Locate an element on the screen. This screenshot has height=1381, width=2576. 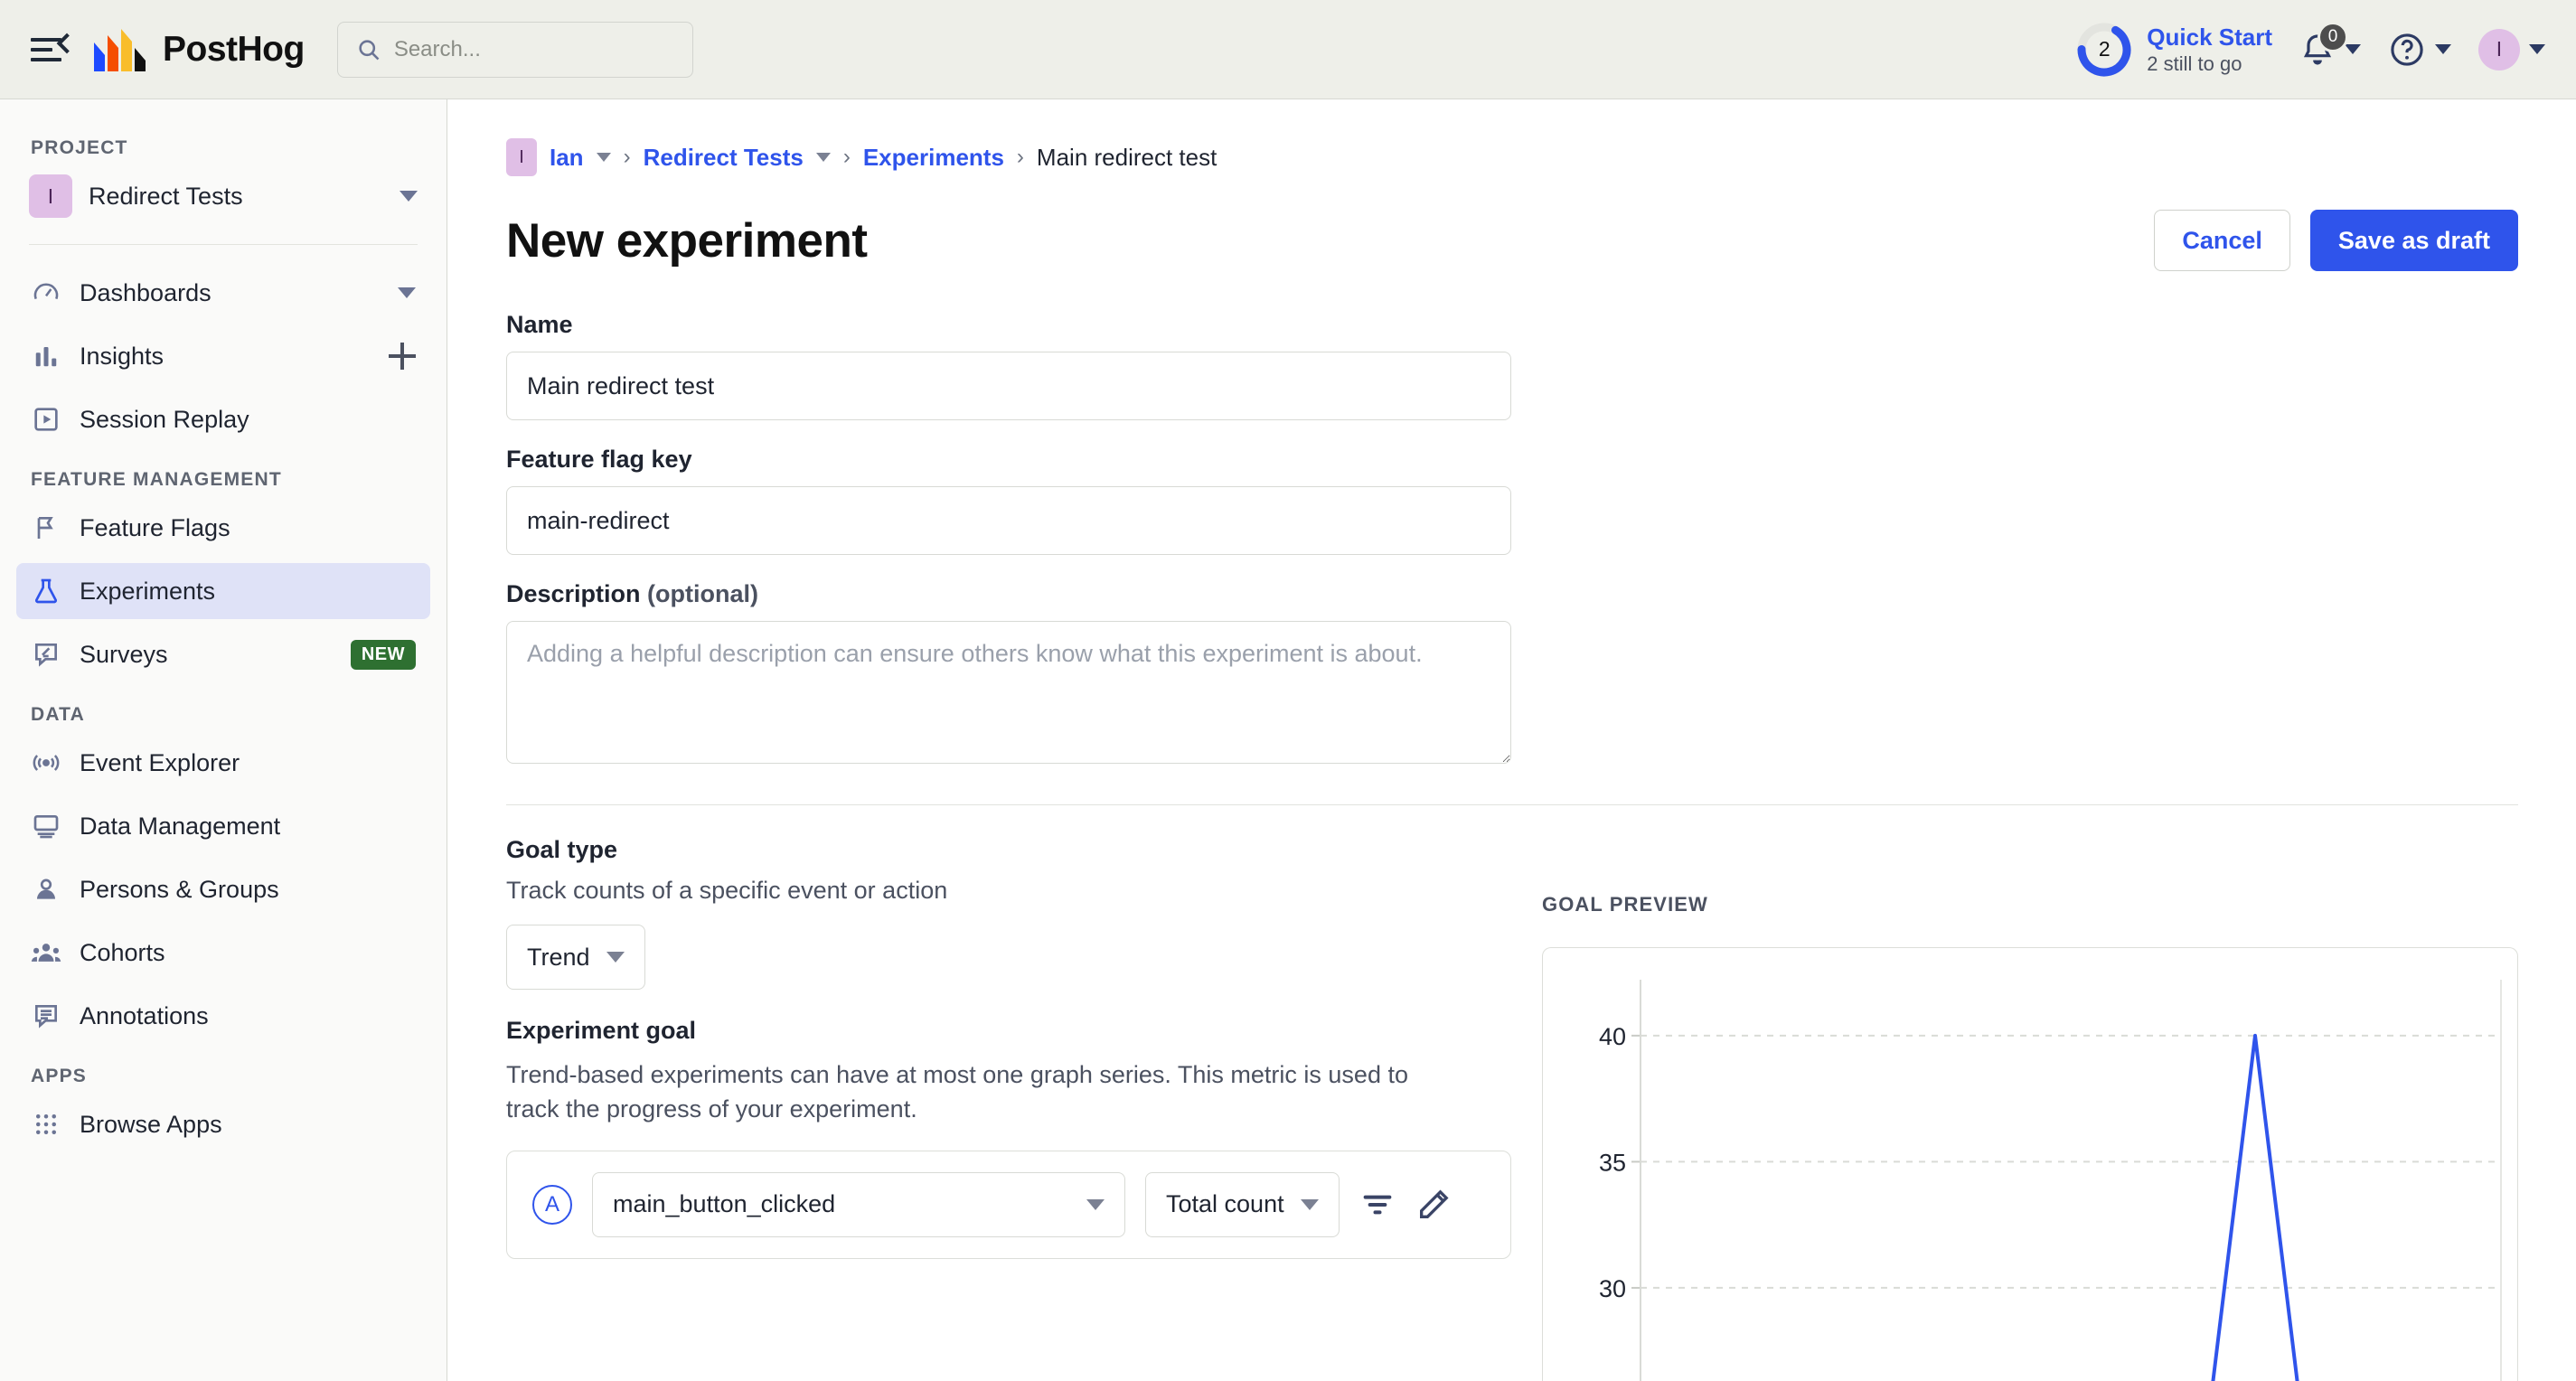
new-badge: NEW is located at coordinates (383, 654).